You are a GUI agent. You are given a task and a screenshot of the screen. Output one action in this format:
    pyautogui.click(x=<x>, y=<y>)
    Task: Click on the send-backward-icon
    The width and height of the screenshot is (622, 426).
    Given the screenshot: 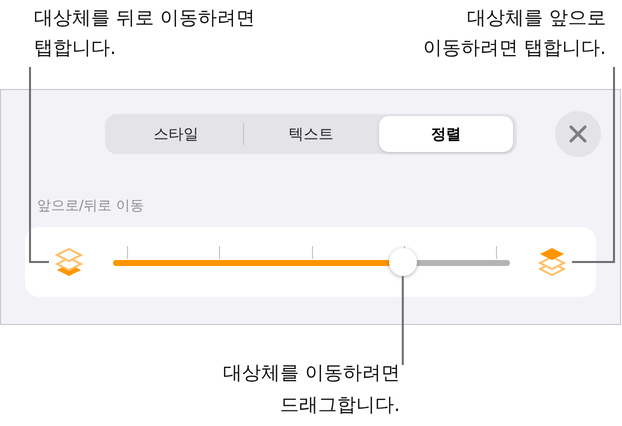 What is the action you would take?
    pyautogui.click(x=69, y=262)
    